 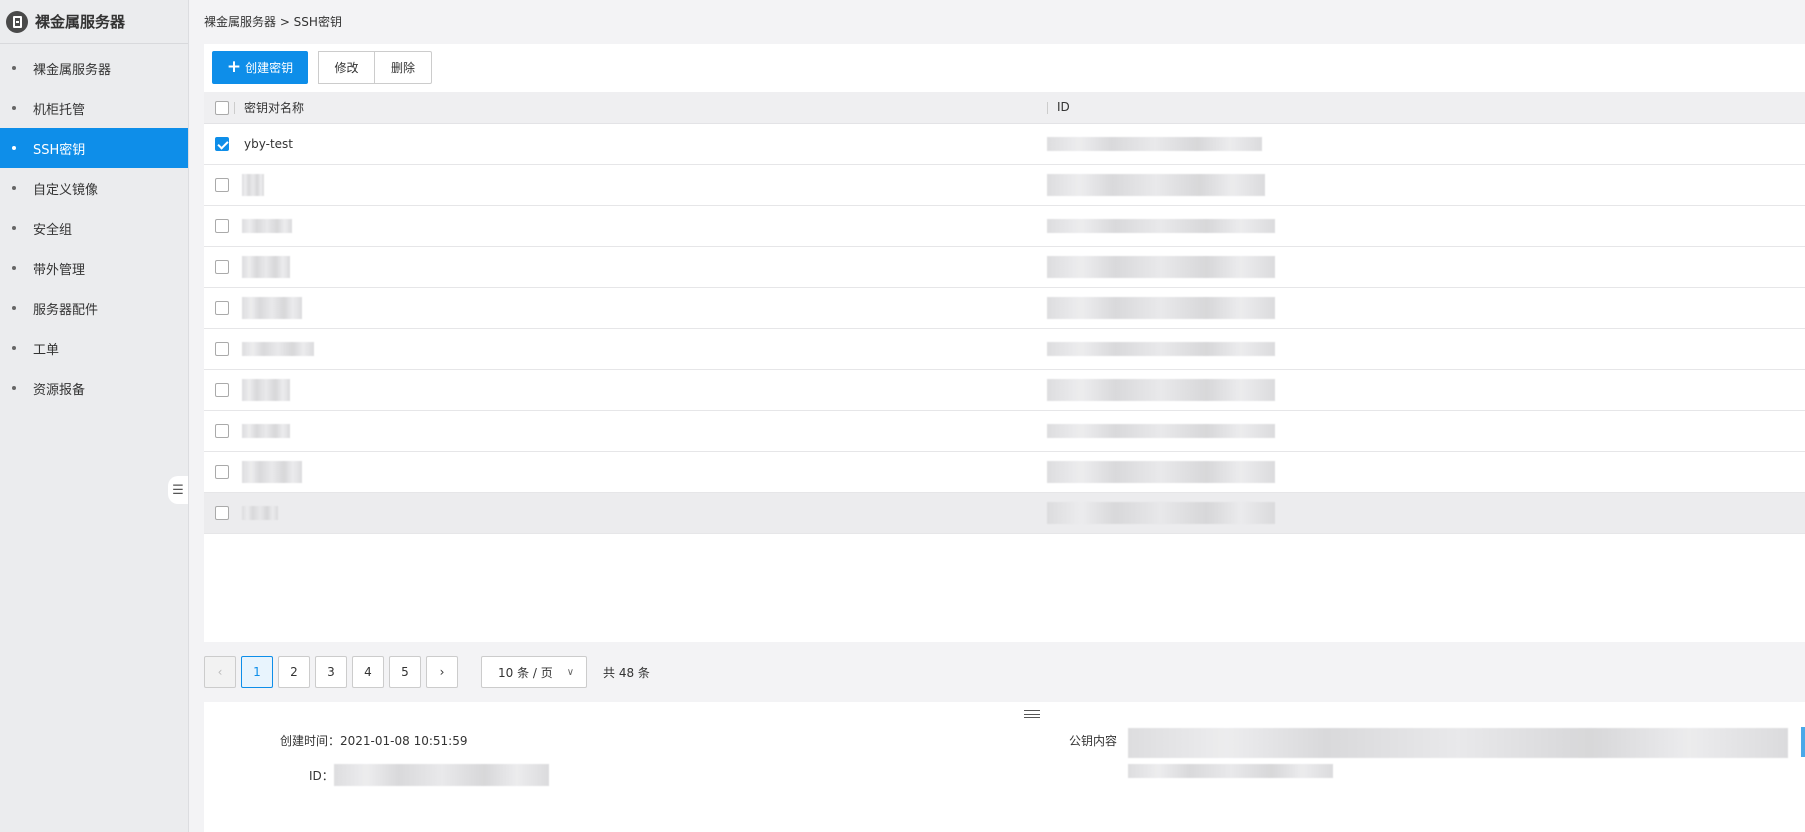 I want to click on delete-button: 删除, so click(x=403, y=67).